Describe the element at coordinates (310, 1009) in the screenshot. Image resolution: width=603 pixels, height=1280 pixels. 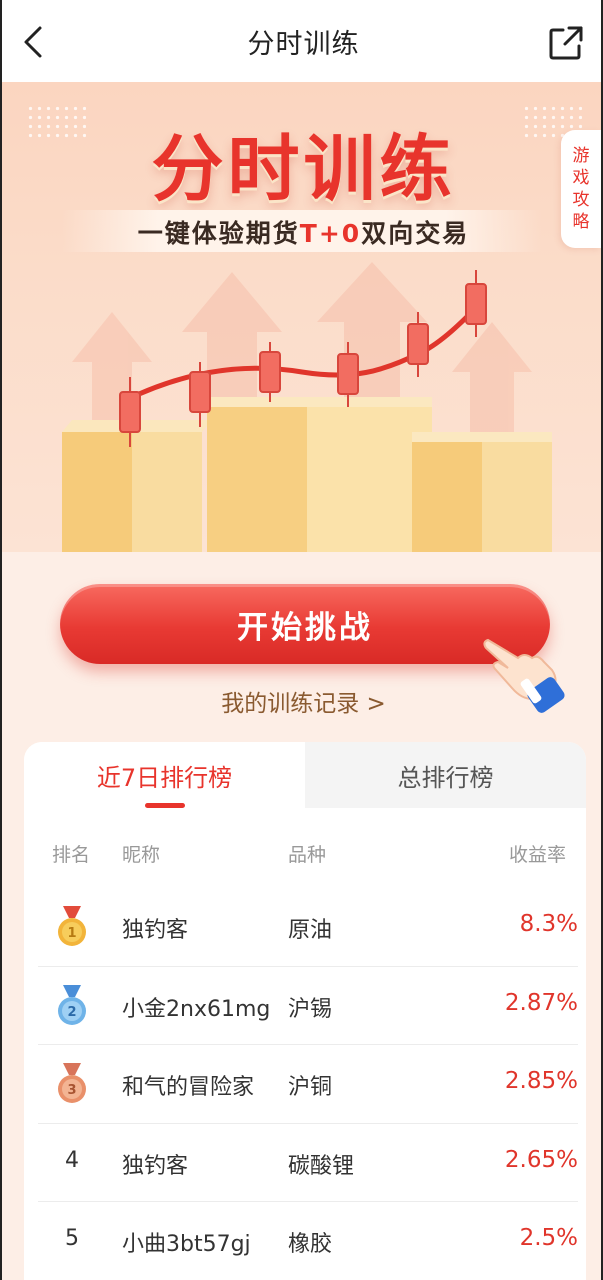
I see `variety: 沪锡` at that location.